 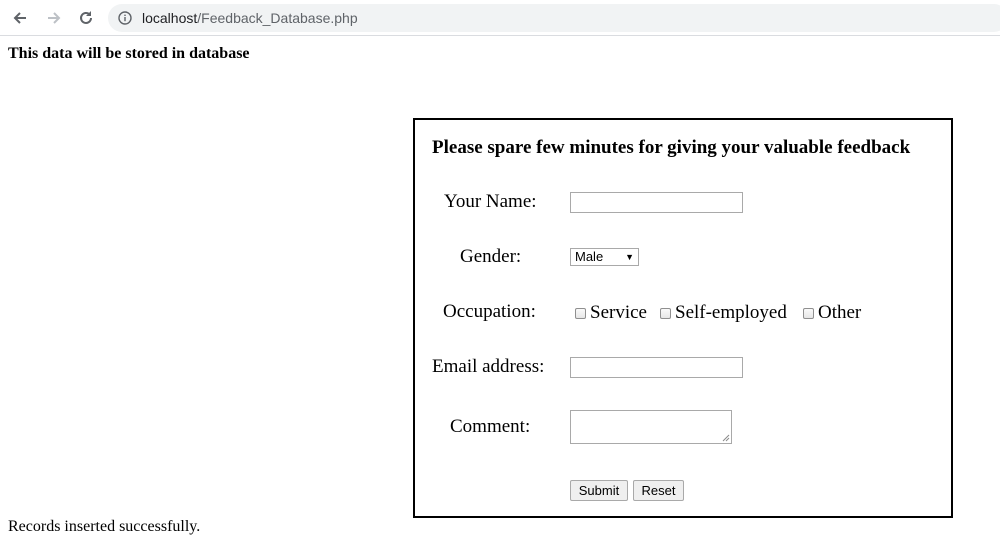 I want to click on back-arrow-icon, so click(x=19, y=18).